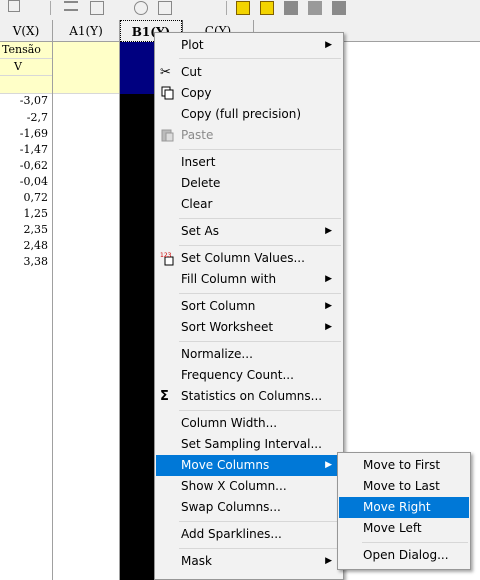 This screenshot has width=480, height=580. Describe the element at coordinates (24, 117) in the screenshot. I see `data-cell: -2,7` at that location.